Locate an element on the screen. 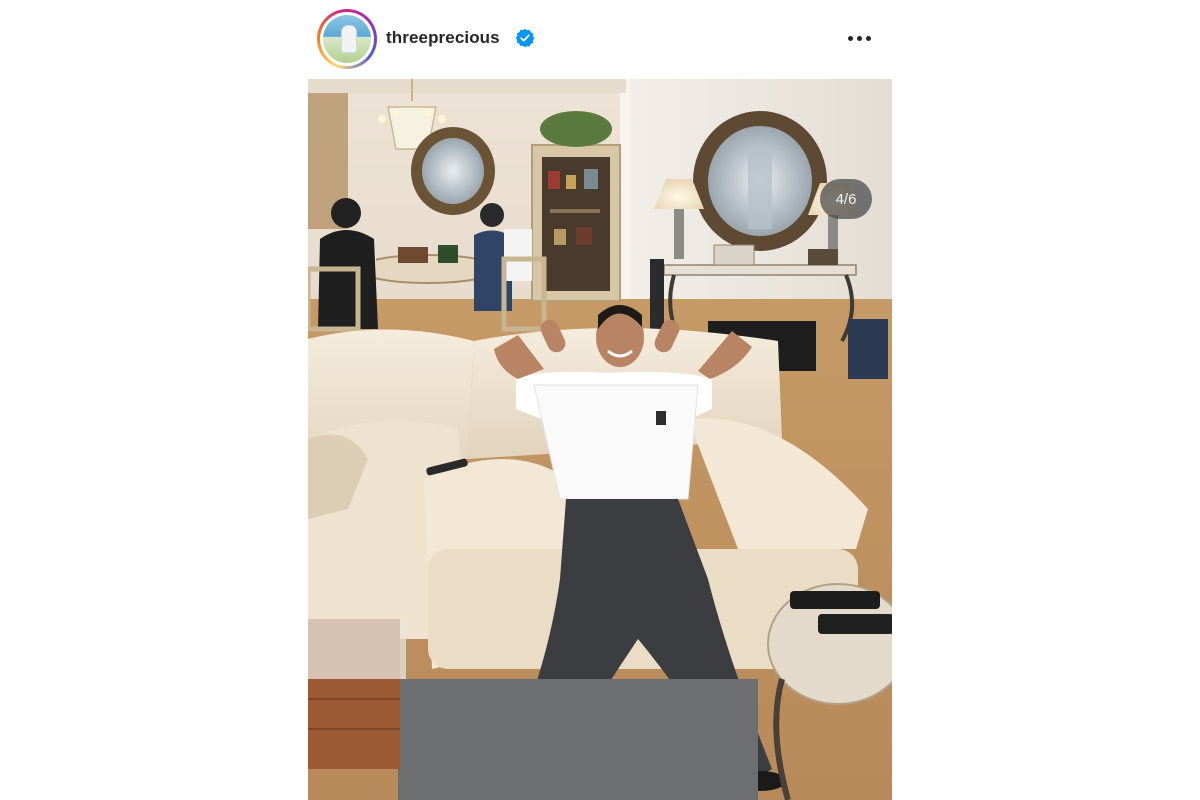  living-room-mirror is located at coordinates (760, 181).